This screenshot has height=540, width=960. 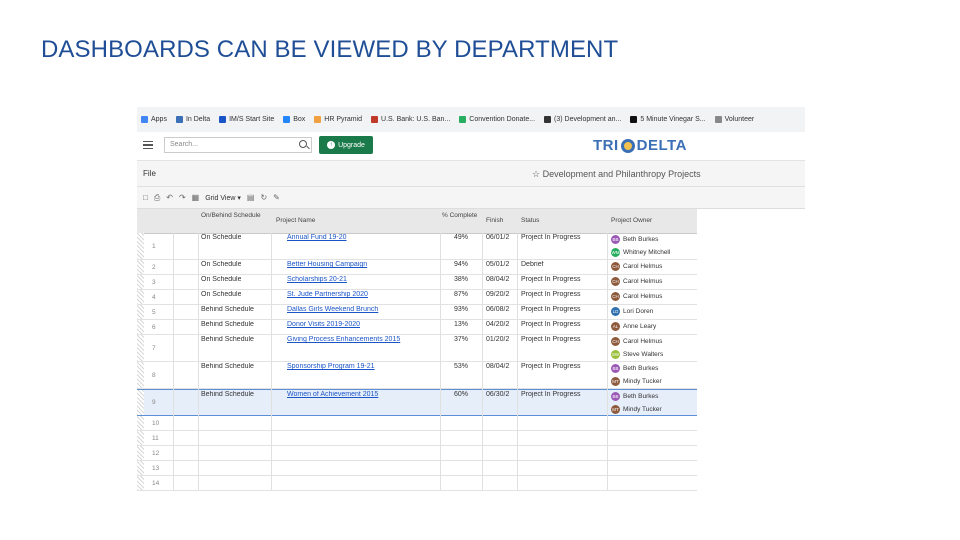 What do you see at coordinates (497, 339) in the screenshot?
I see `finish-date-cell: 01/20/2` at bounding box center [497, 339].